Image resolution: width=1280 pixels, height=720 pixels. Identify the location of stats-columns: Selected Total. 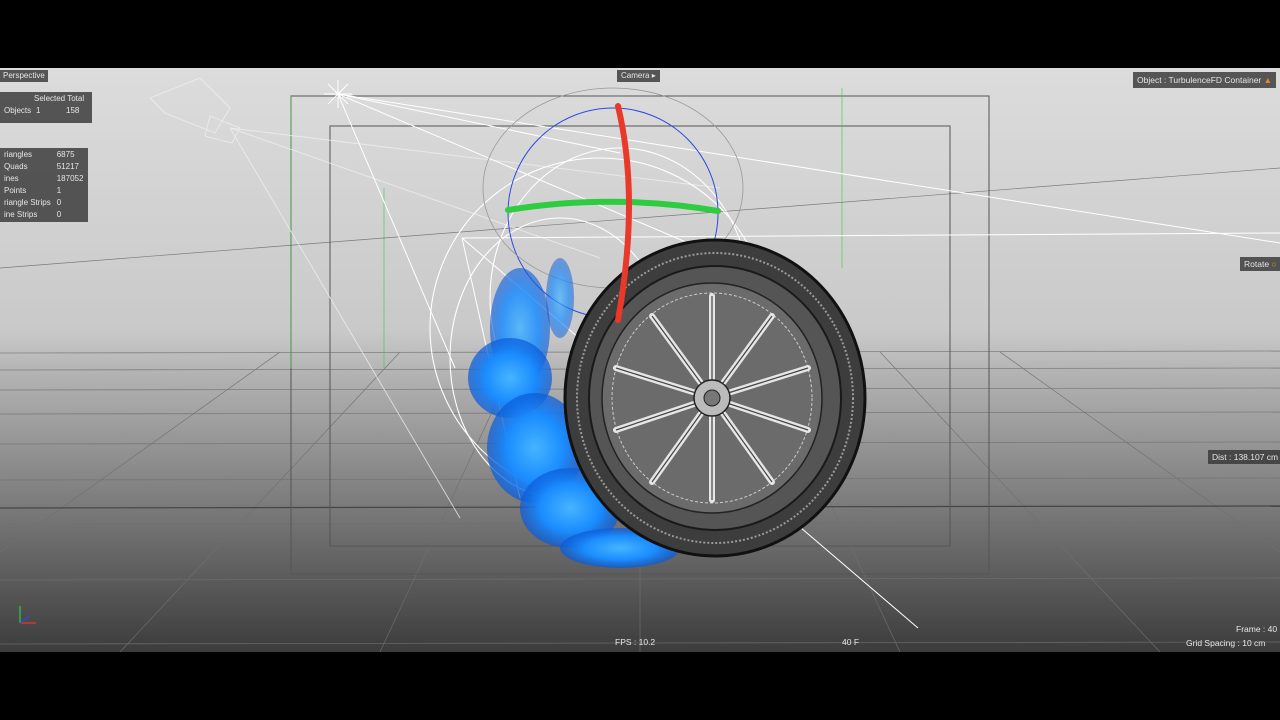
(59, 98).